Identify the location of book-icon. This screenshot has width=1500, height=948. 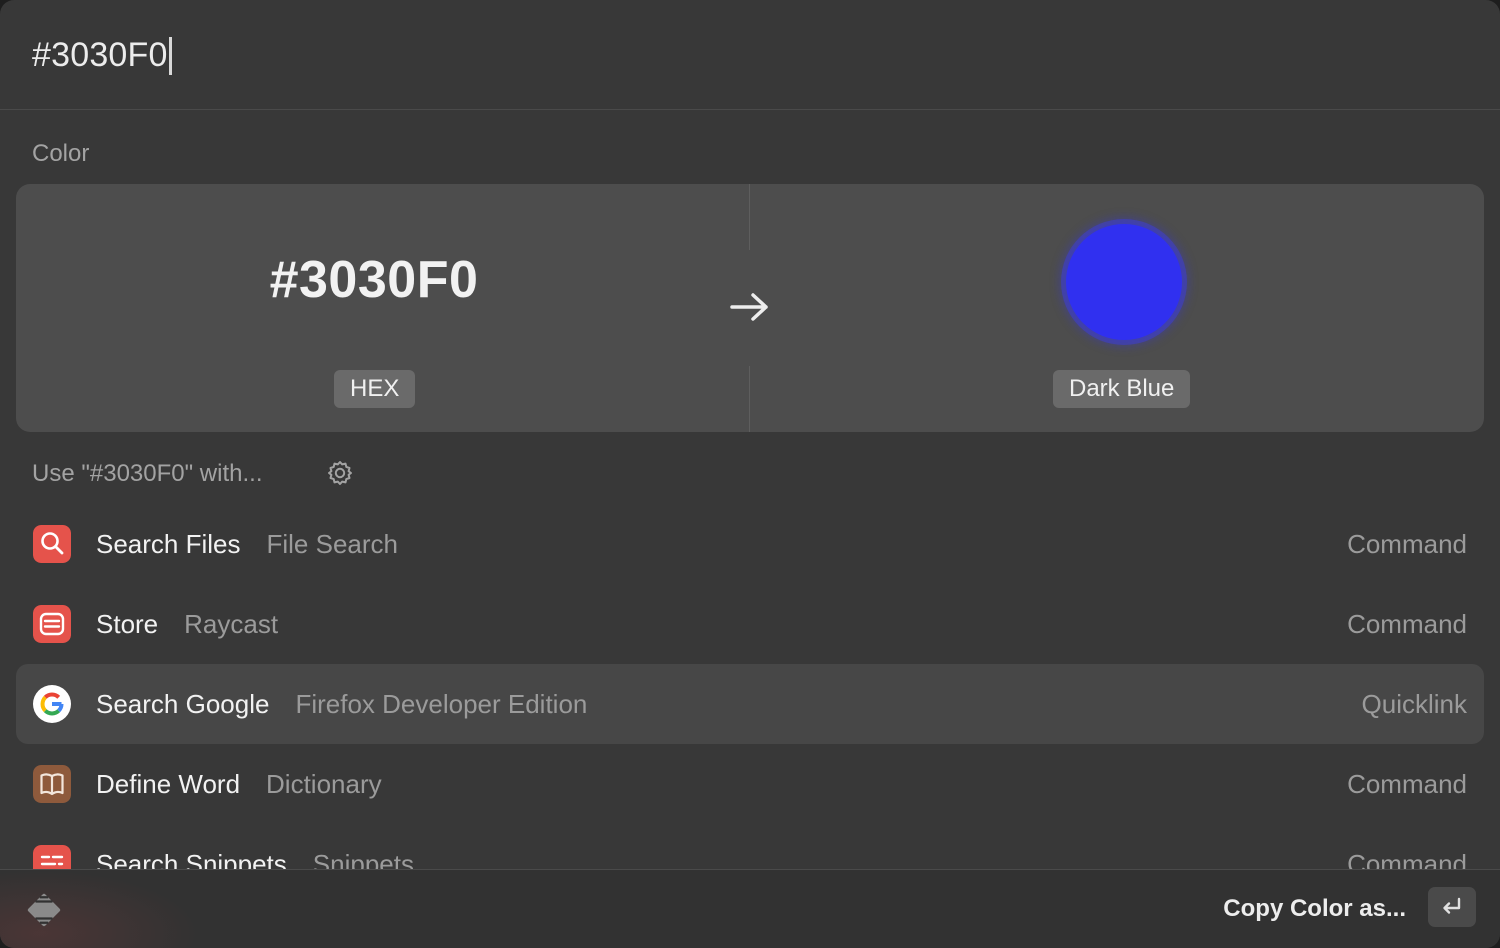
(52, 784).